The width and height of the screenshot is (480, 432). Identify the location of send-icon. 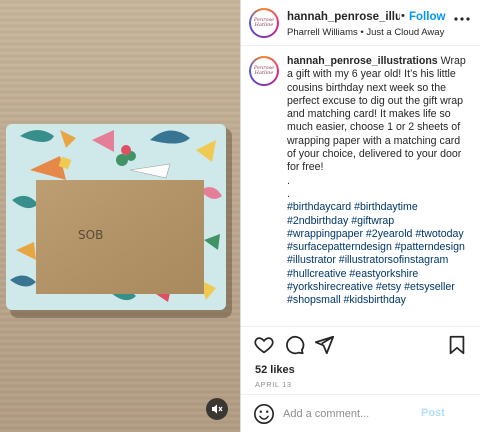
(324, 345).